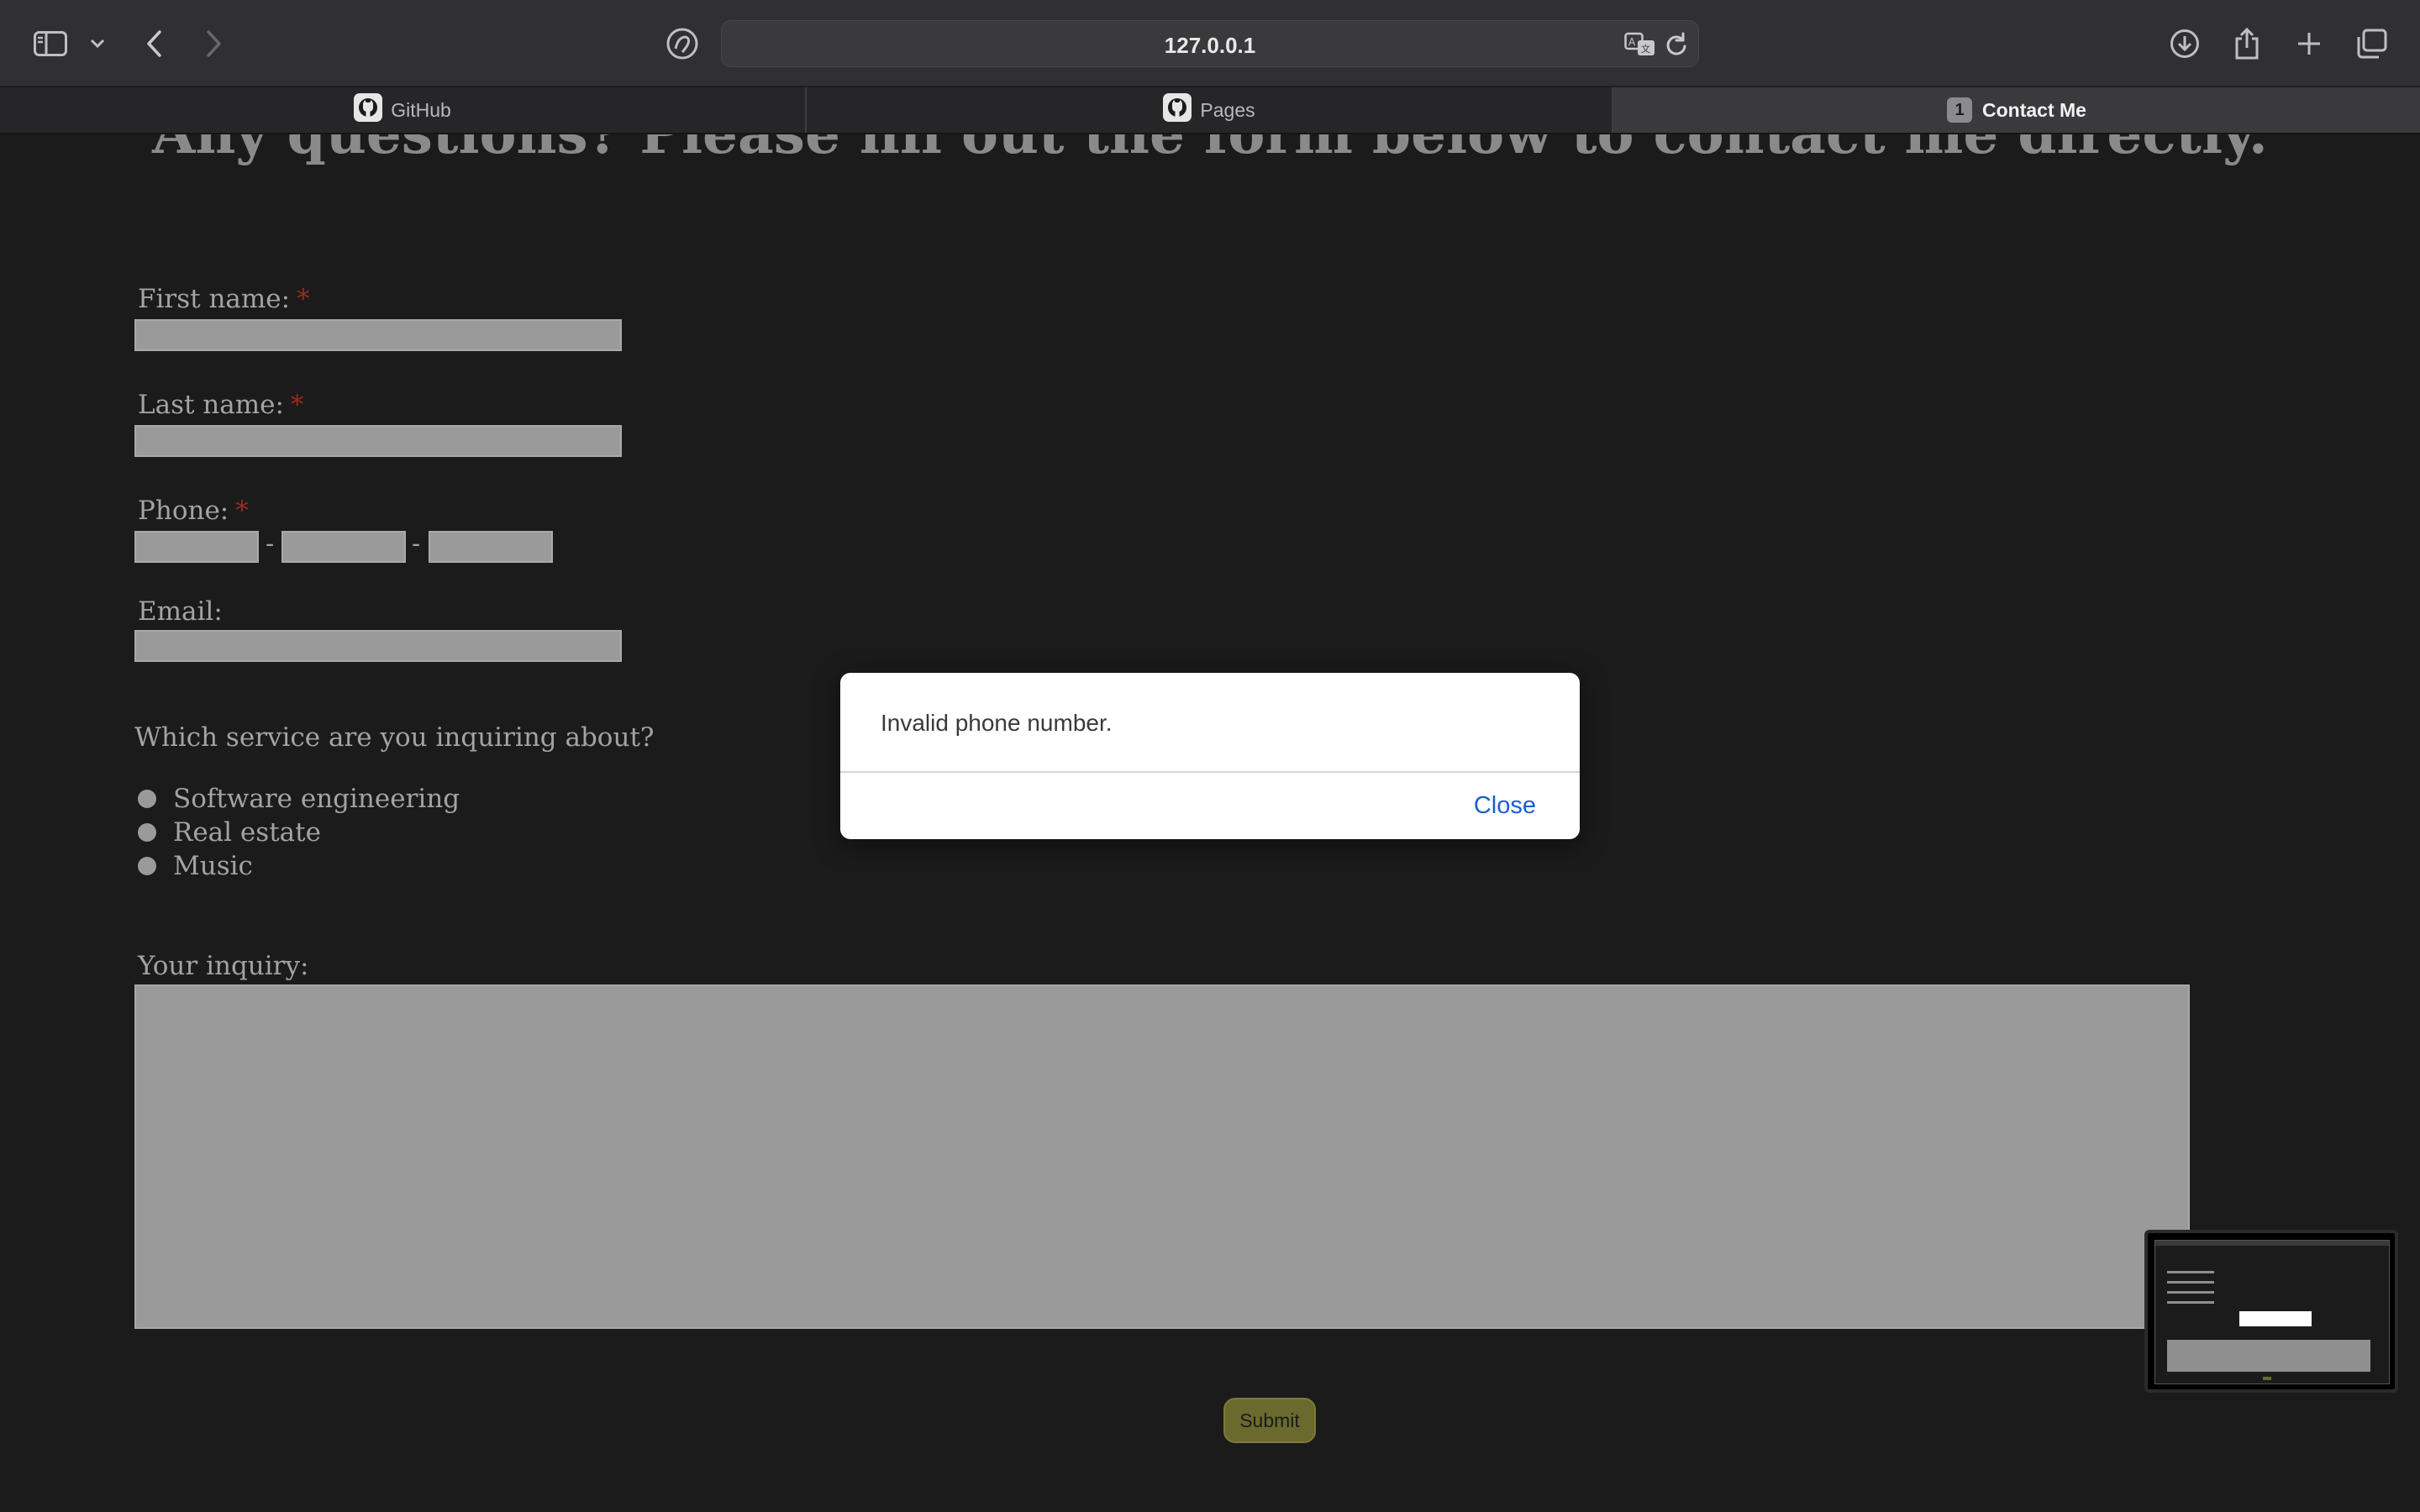 The image size is (2420, 1512). I want to click on thumbnail-submit, so click(2267, 1378).